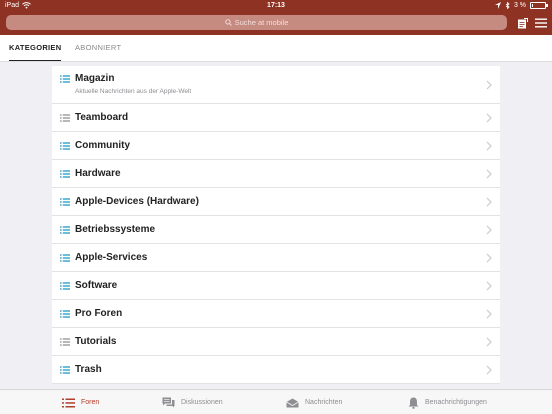 The image size is (552, 414). I want to click on category-row: Teamboard, so click(276, 118).